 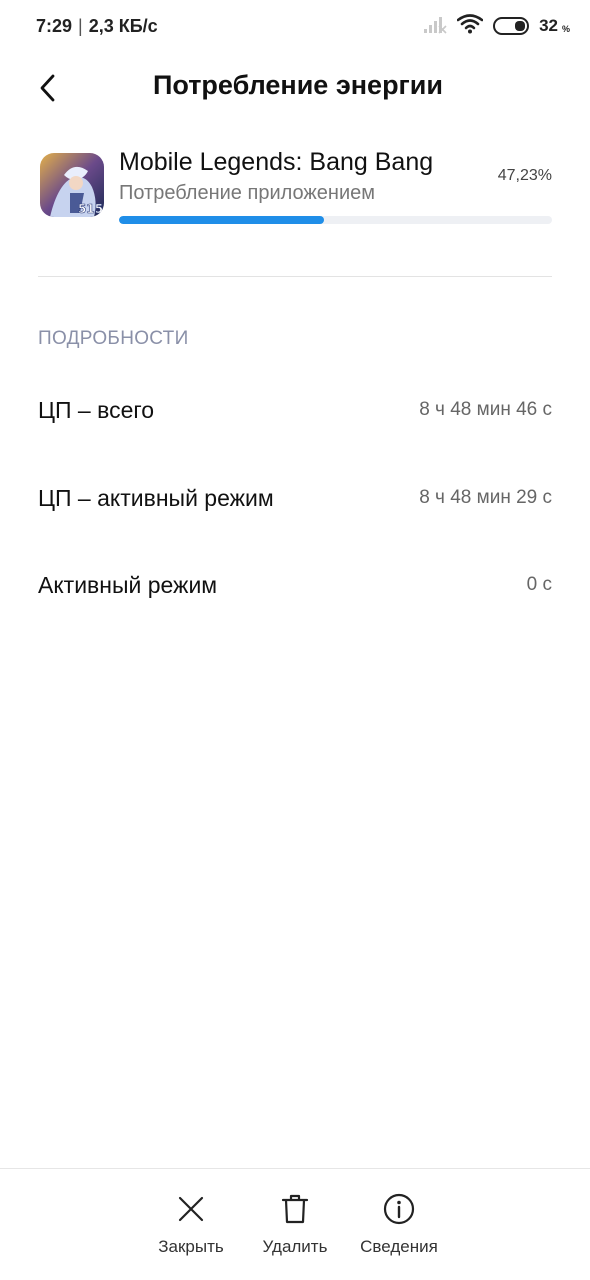 I want to click on app-subtitle: Потребление приложением, so click(x=247, y=193).